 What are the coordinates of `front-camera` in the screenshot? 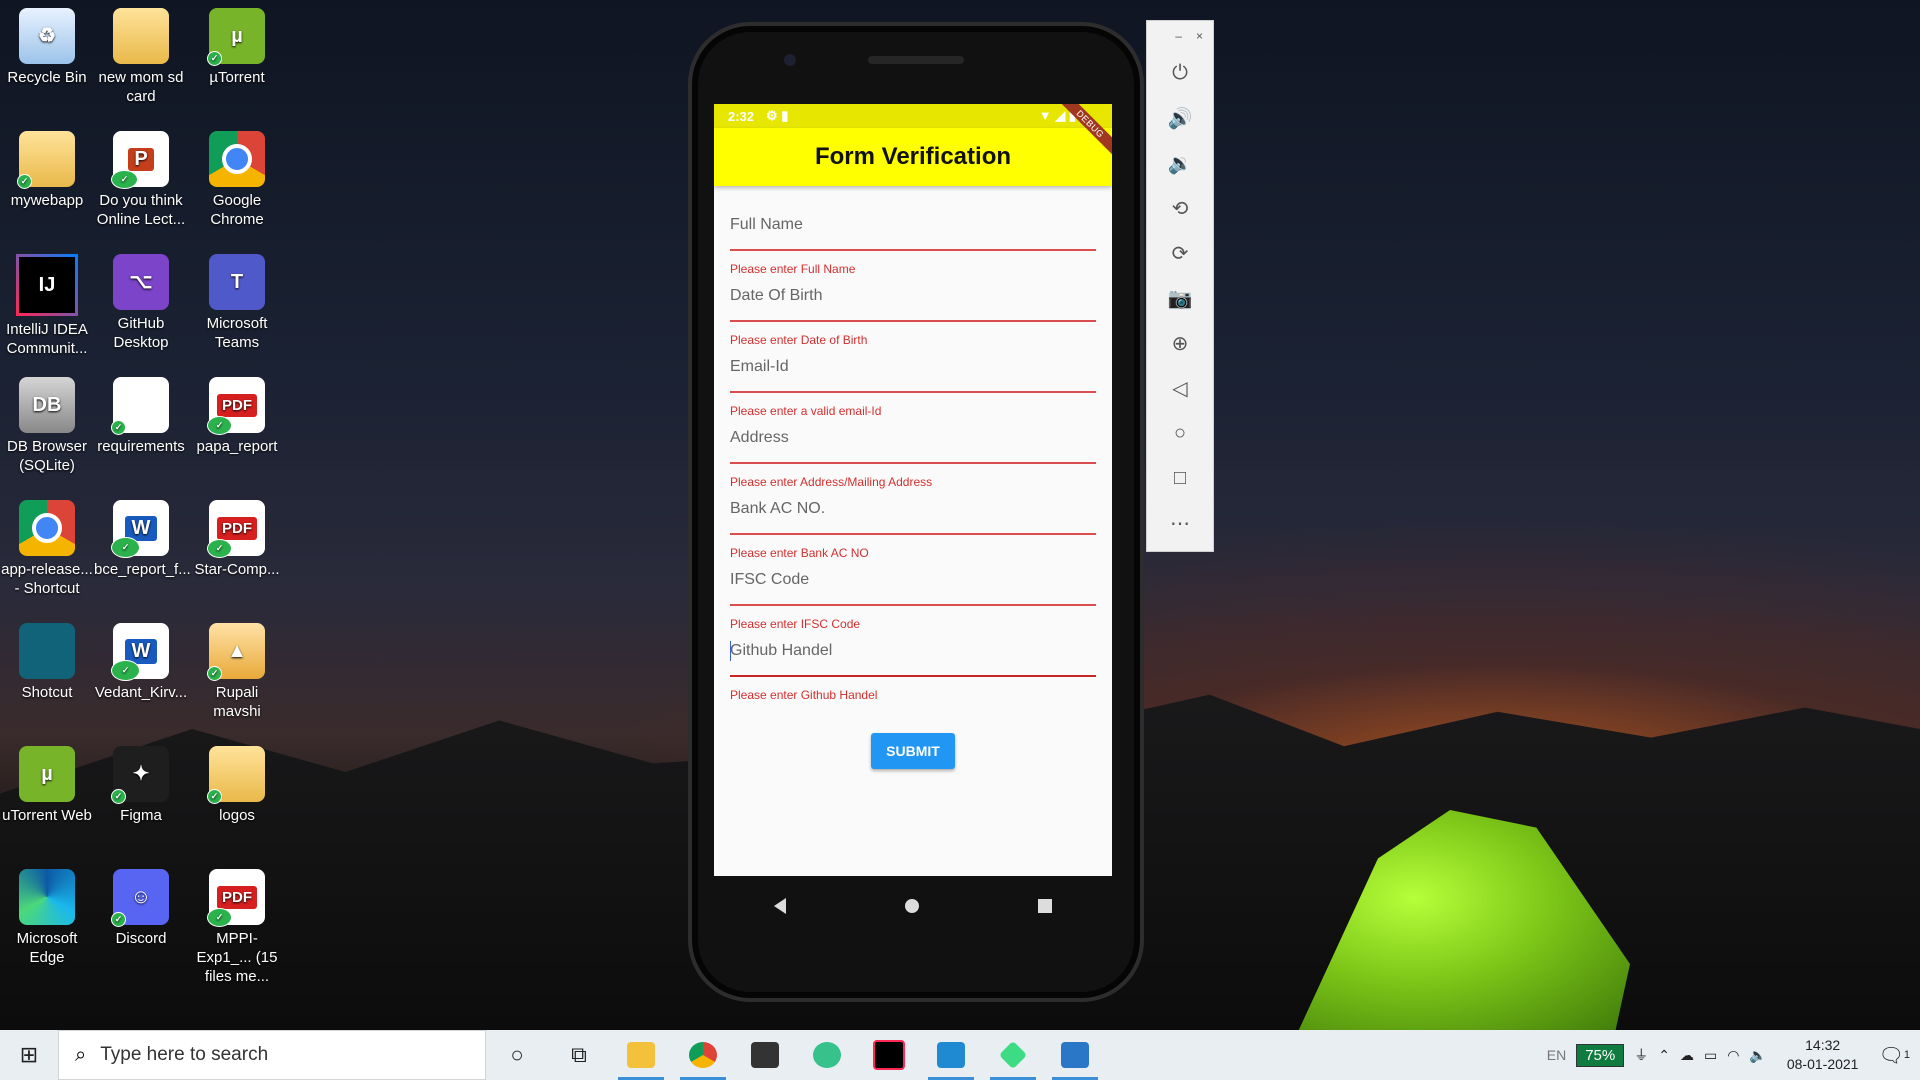 It's located at (790, 60).